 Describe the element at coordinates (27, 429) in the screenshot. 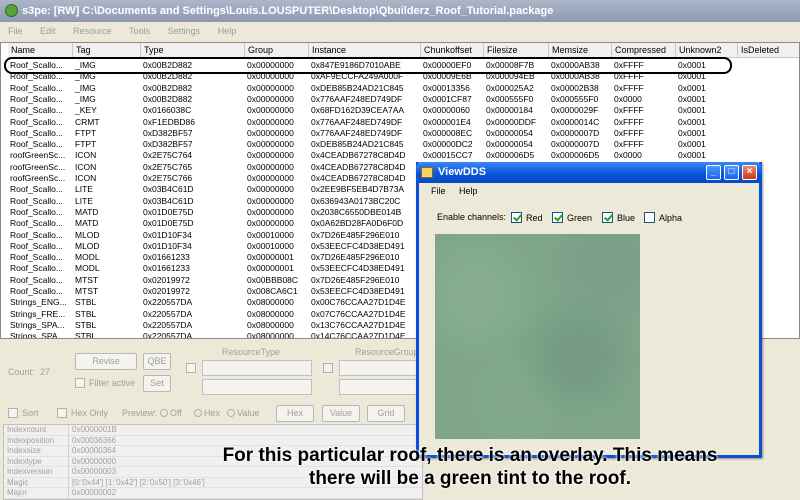

I see `property-key: Indexcount` at that location.